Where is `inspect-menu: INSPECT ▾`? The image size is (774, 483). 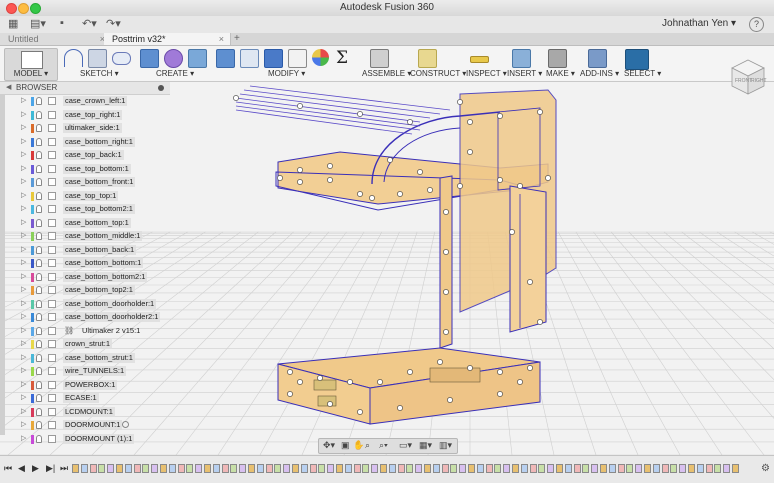
inspect-menu: INSPECT ▾ is located at coordinates (486, 73).